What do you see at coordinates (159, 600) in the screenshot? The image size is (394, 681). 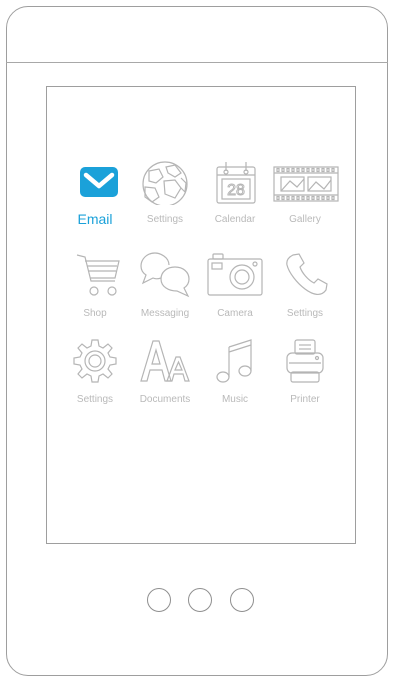 I see `nav-button-left` at bounding box center [159, 600].